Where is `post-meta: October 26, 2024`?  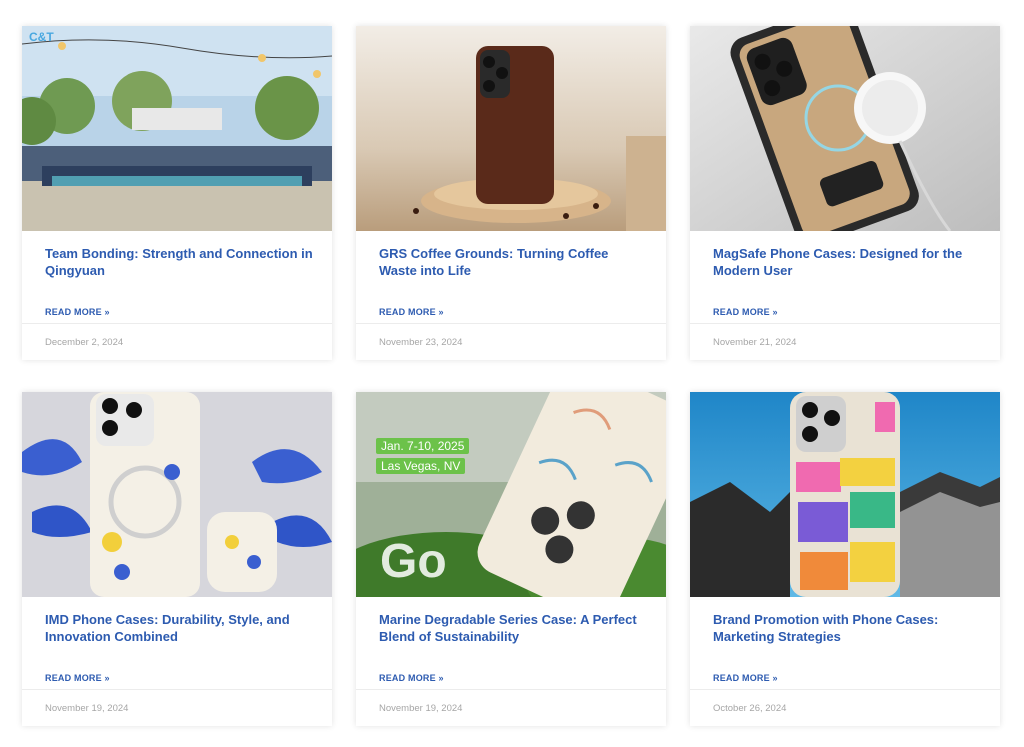 post-meta: October 26, 2024 is located at coordinates (845, 707).